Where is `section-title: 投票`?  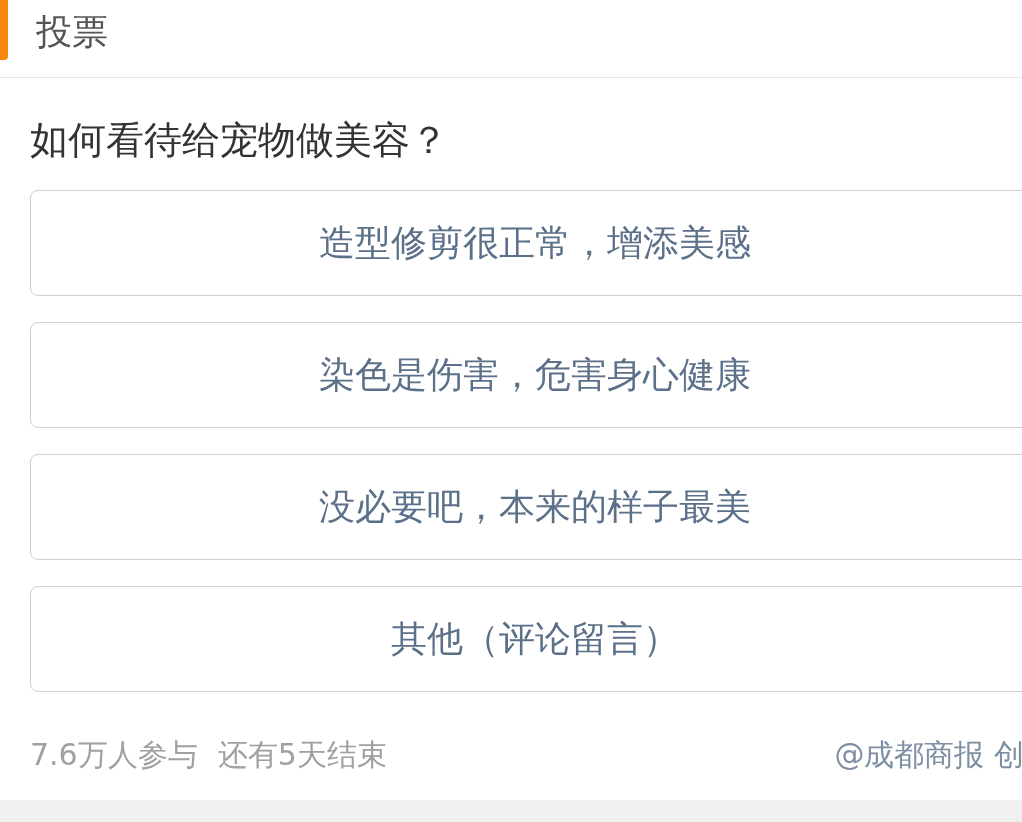
section-title: 投票 is located at coordinates (72, 32).